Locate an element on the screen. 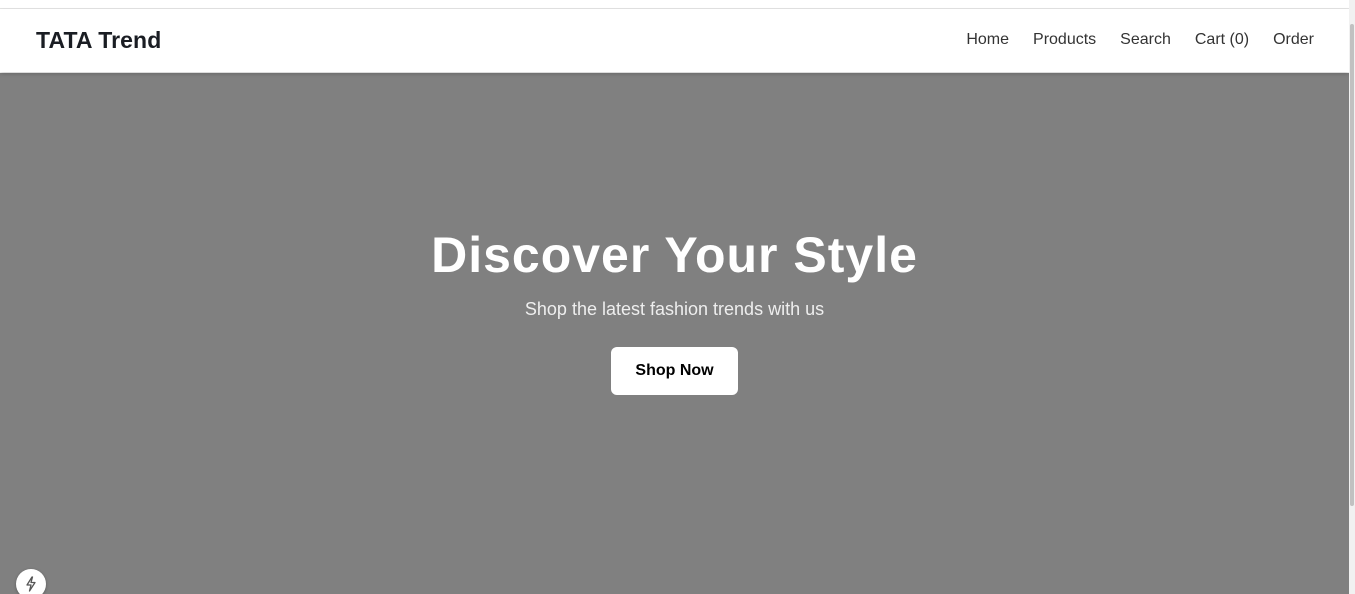  dev-tools-badge is located at coordinates (31, 581).